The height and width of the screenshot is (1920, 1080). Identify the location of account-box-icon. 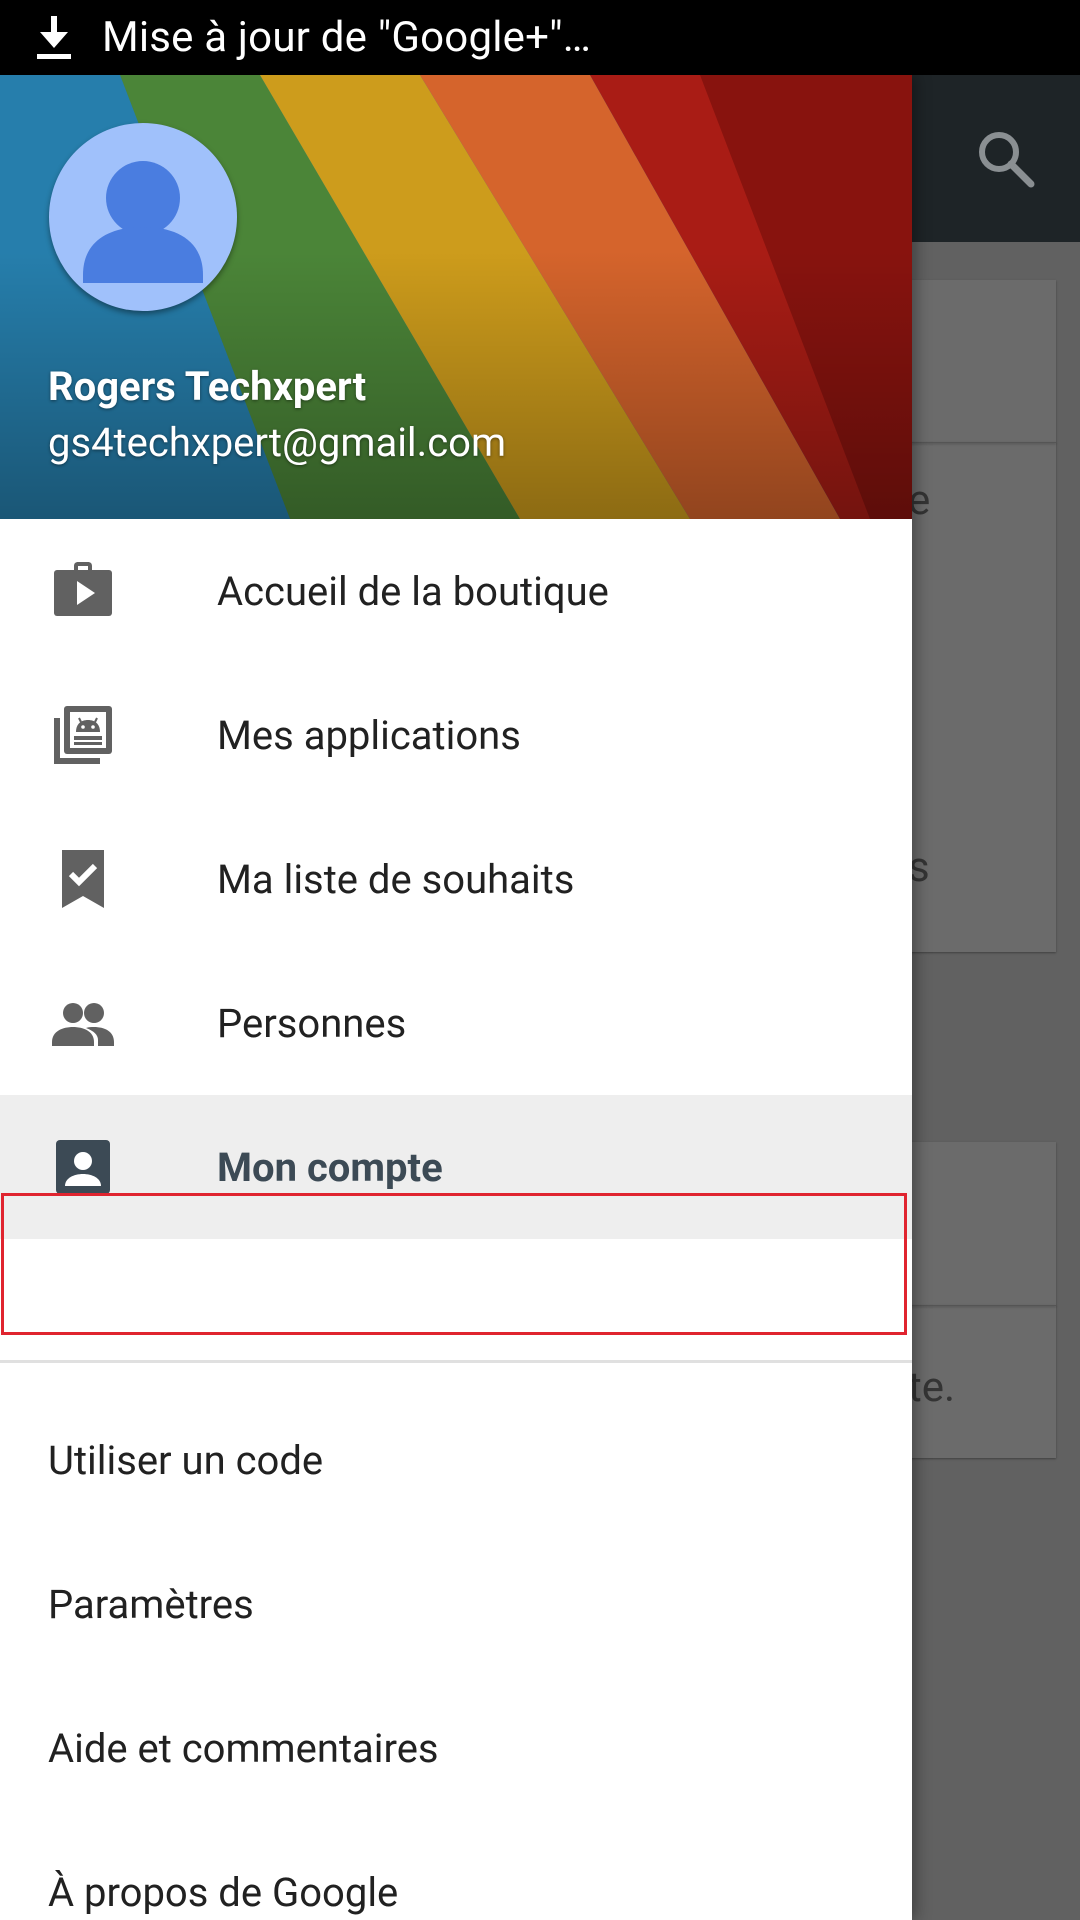
(83, 1167).